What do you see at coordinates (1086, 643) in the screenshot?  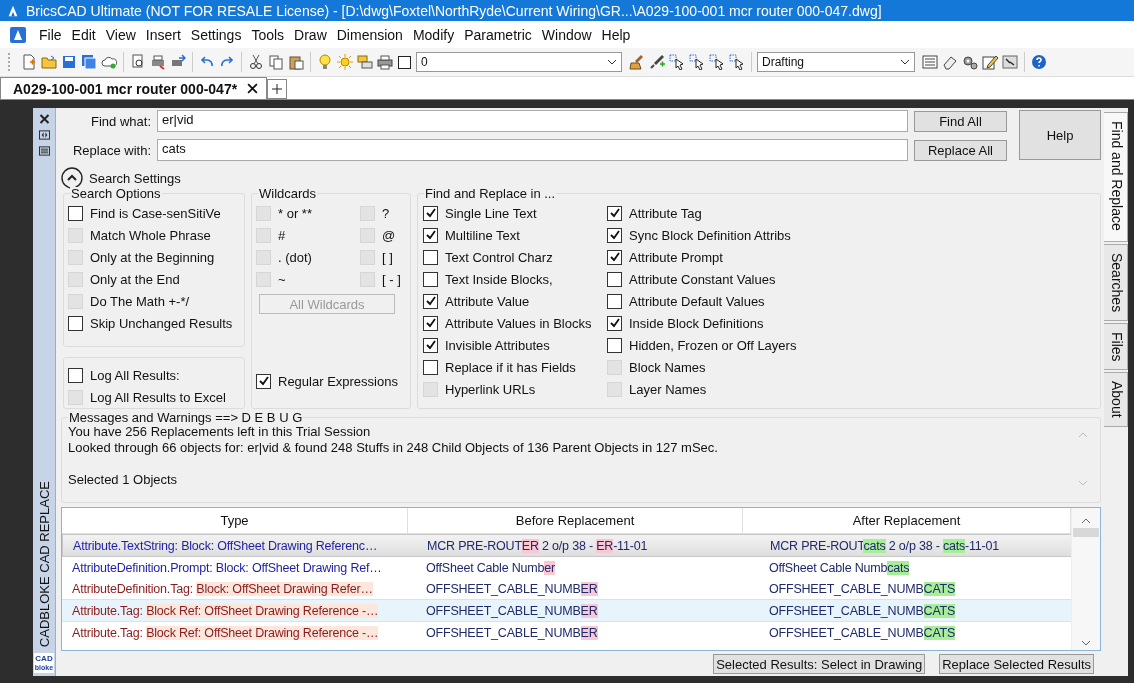 I see `scroll-down-icon` at bounding box center [1086, 643].